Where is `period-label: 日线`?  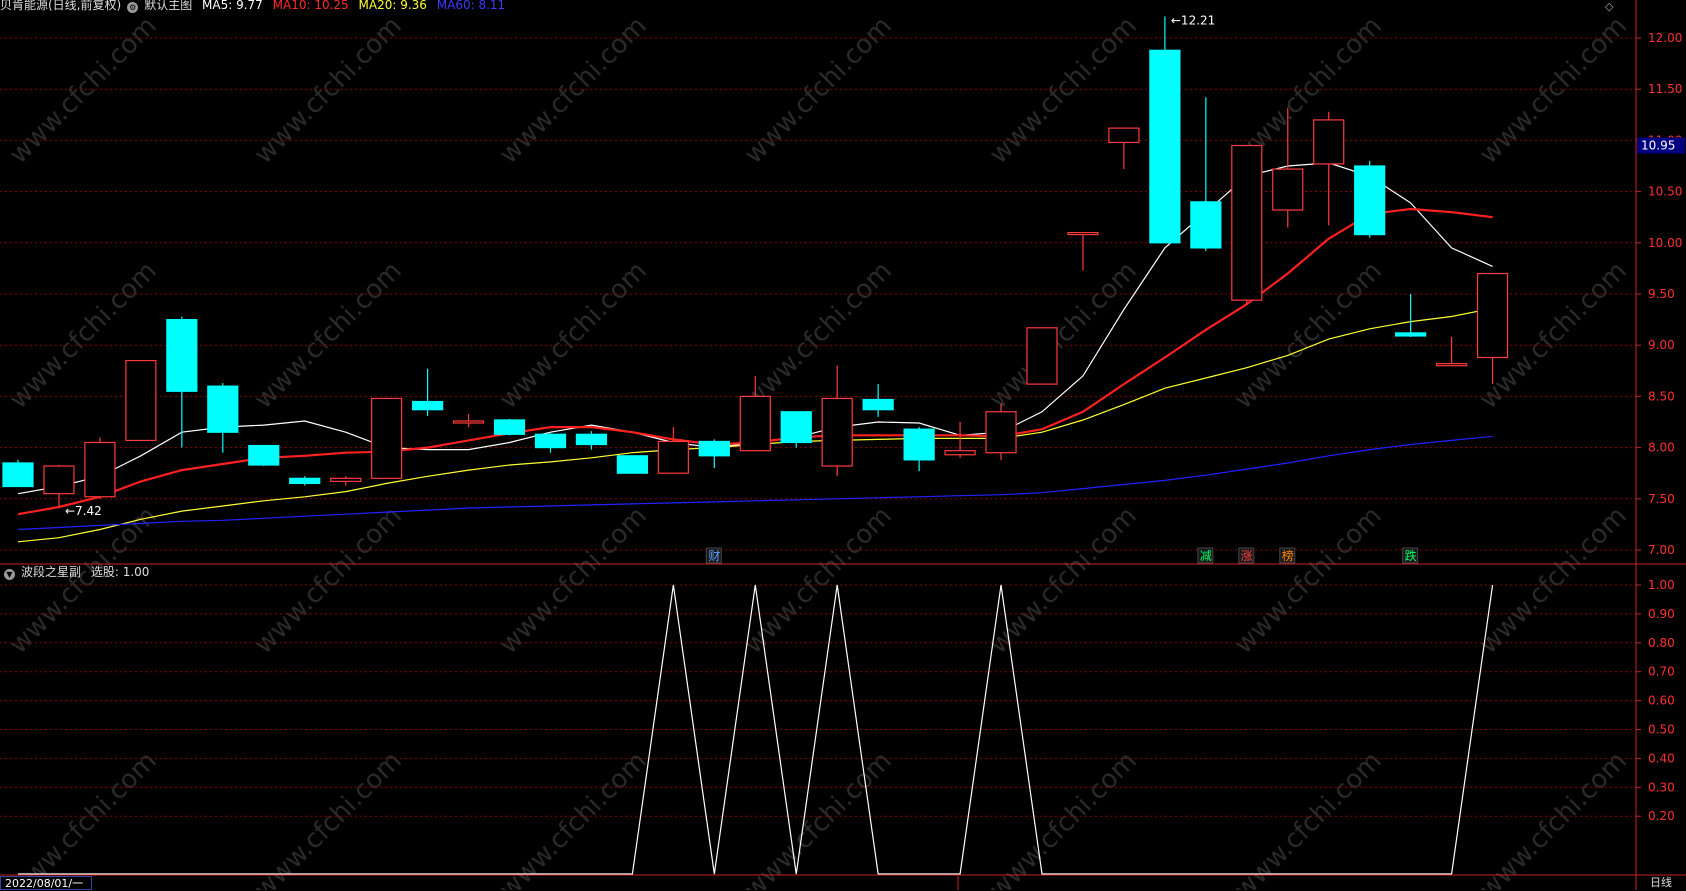 period-label: 日线 is located at coordinates (1661, 883).